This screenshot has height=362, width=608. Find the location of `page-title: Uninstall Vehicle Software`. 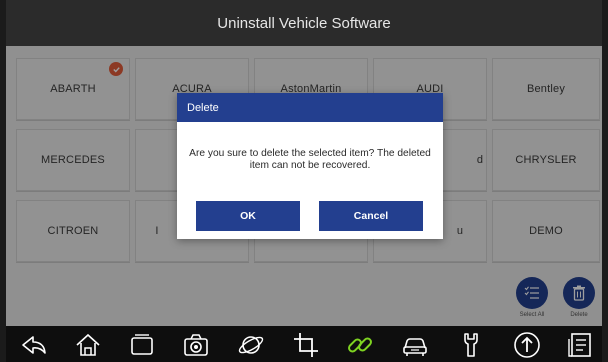

page-title: Uninstall Vehicle Software is located at coordinates (304, 23).